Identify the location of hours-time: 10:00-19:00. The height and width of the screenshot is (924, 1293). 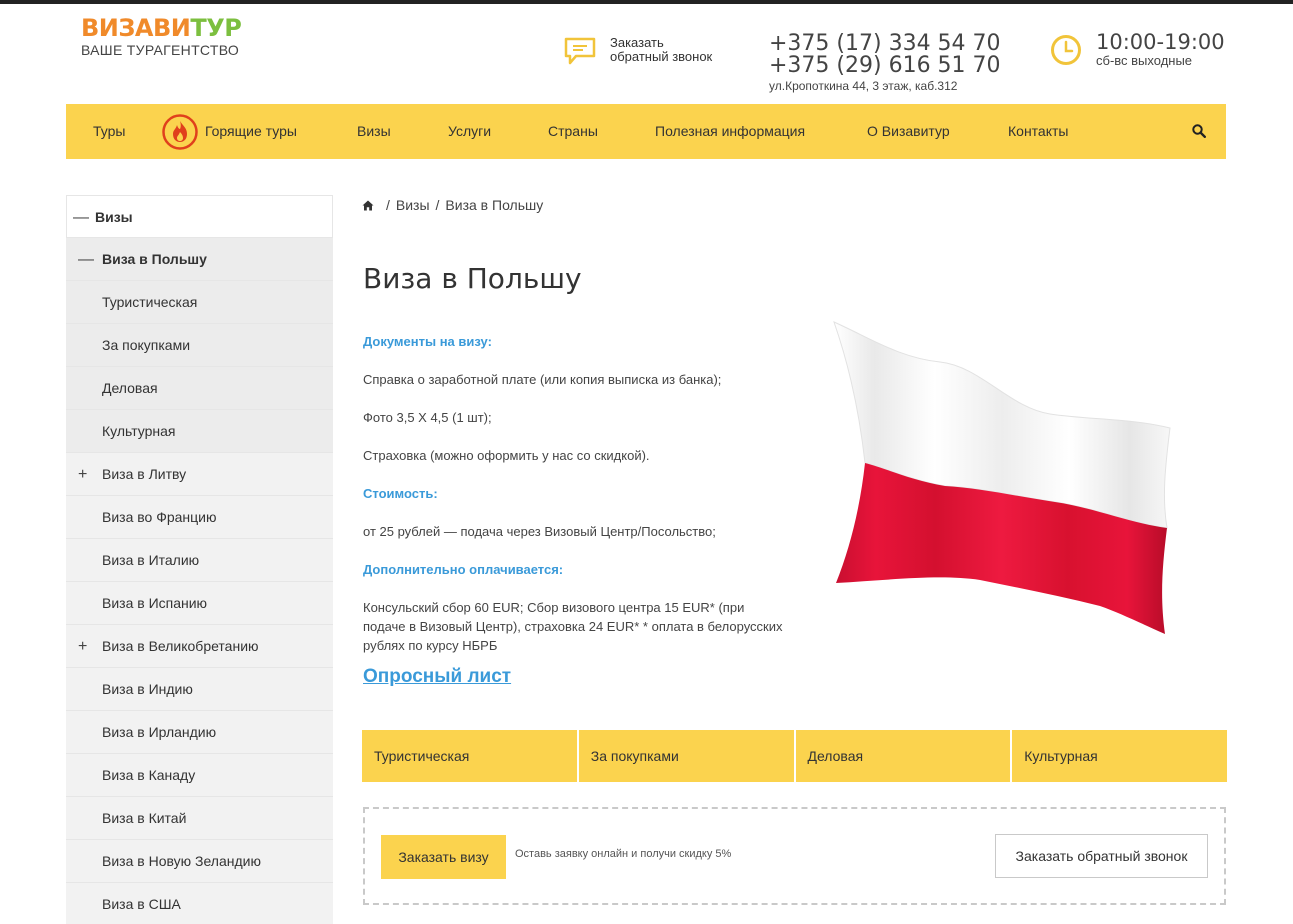
(1160, 42).